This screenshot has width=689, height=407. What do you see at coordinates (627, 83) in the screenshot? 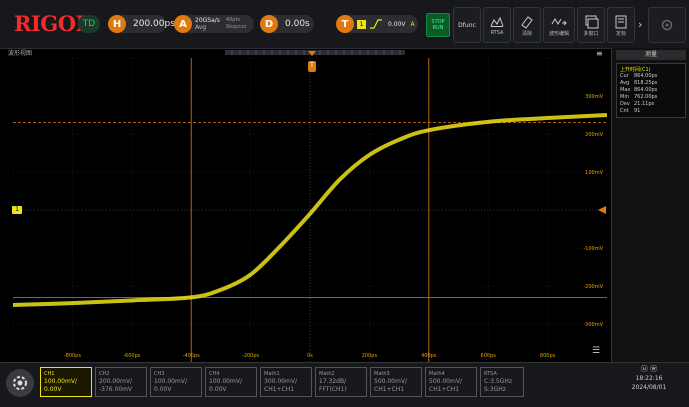
I see `measurement-stat-name: Avg` at bounding box center [627, 83].